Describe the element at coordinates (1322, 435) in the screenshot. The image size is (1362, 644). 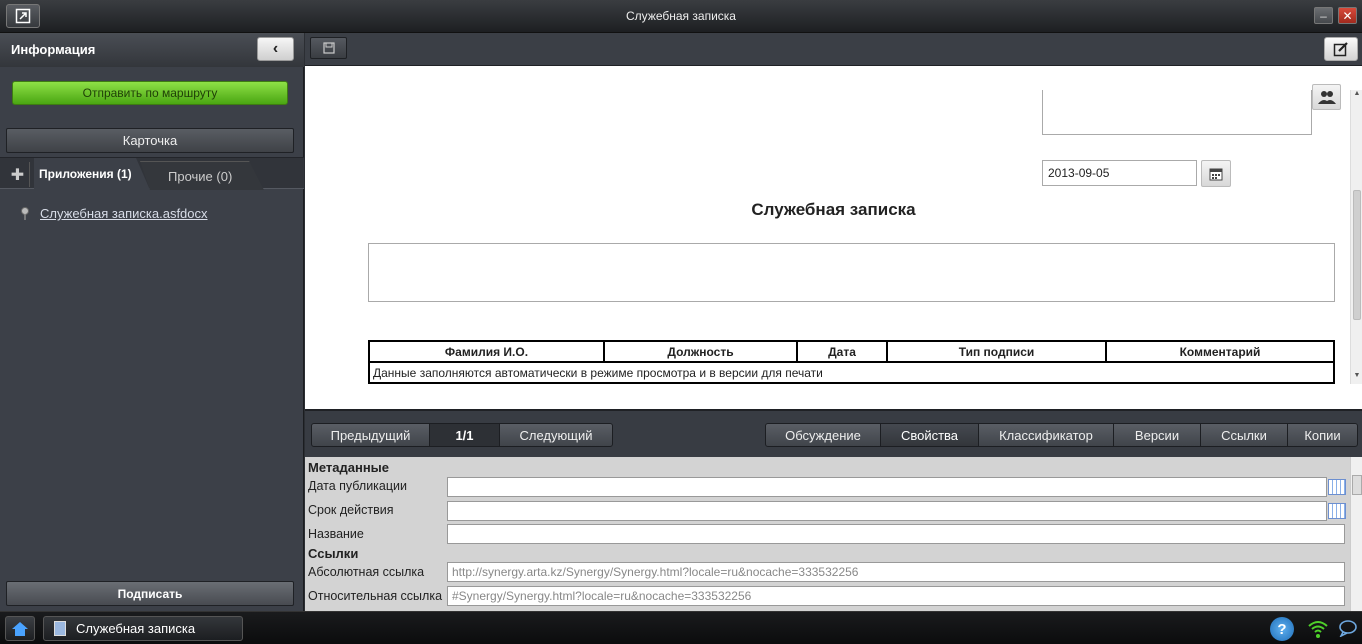
I see `tab-copies: Копии` at that location.